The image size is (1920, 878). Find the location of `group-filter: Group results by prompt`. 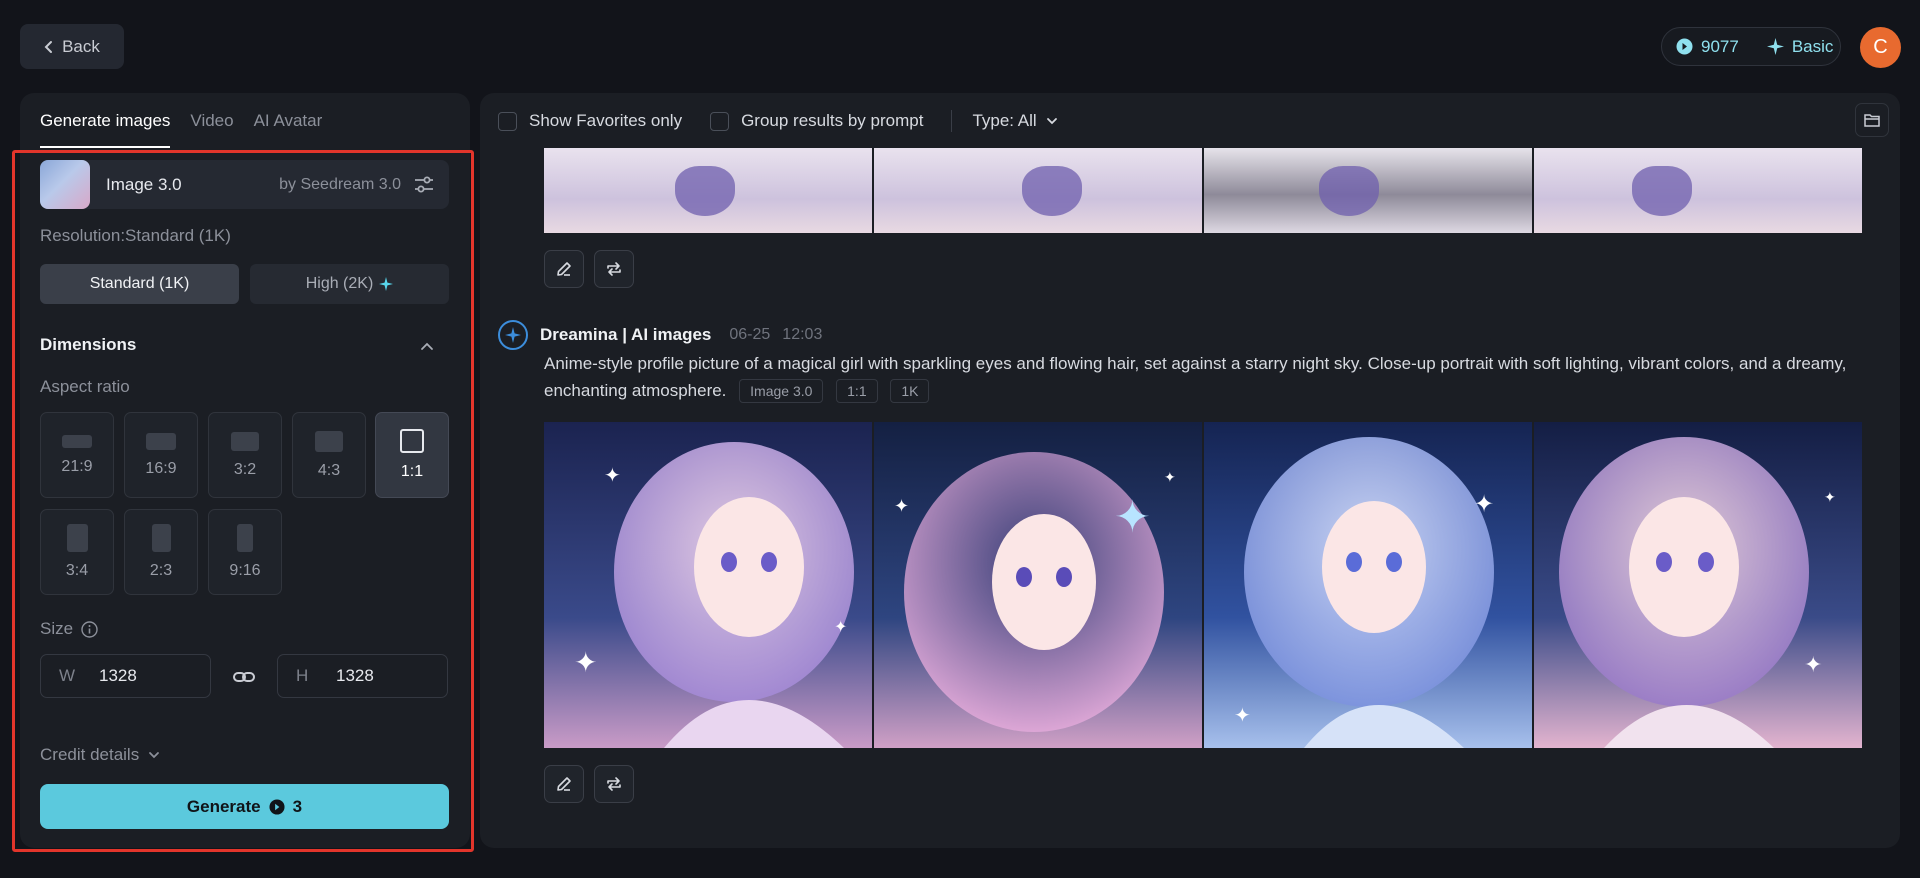

group-filter: Group results by prompt is located at coordinates (816, 121).